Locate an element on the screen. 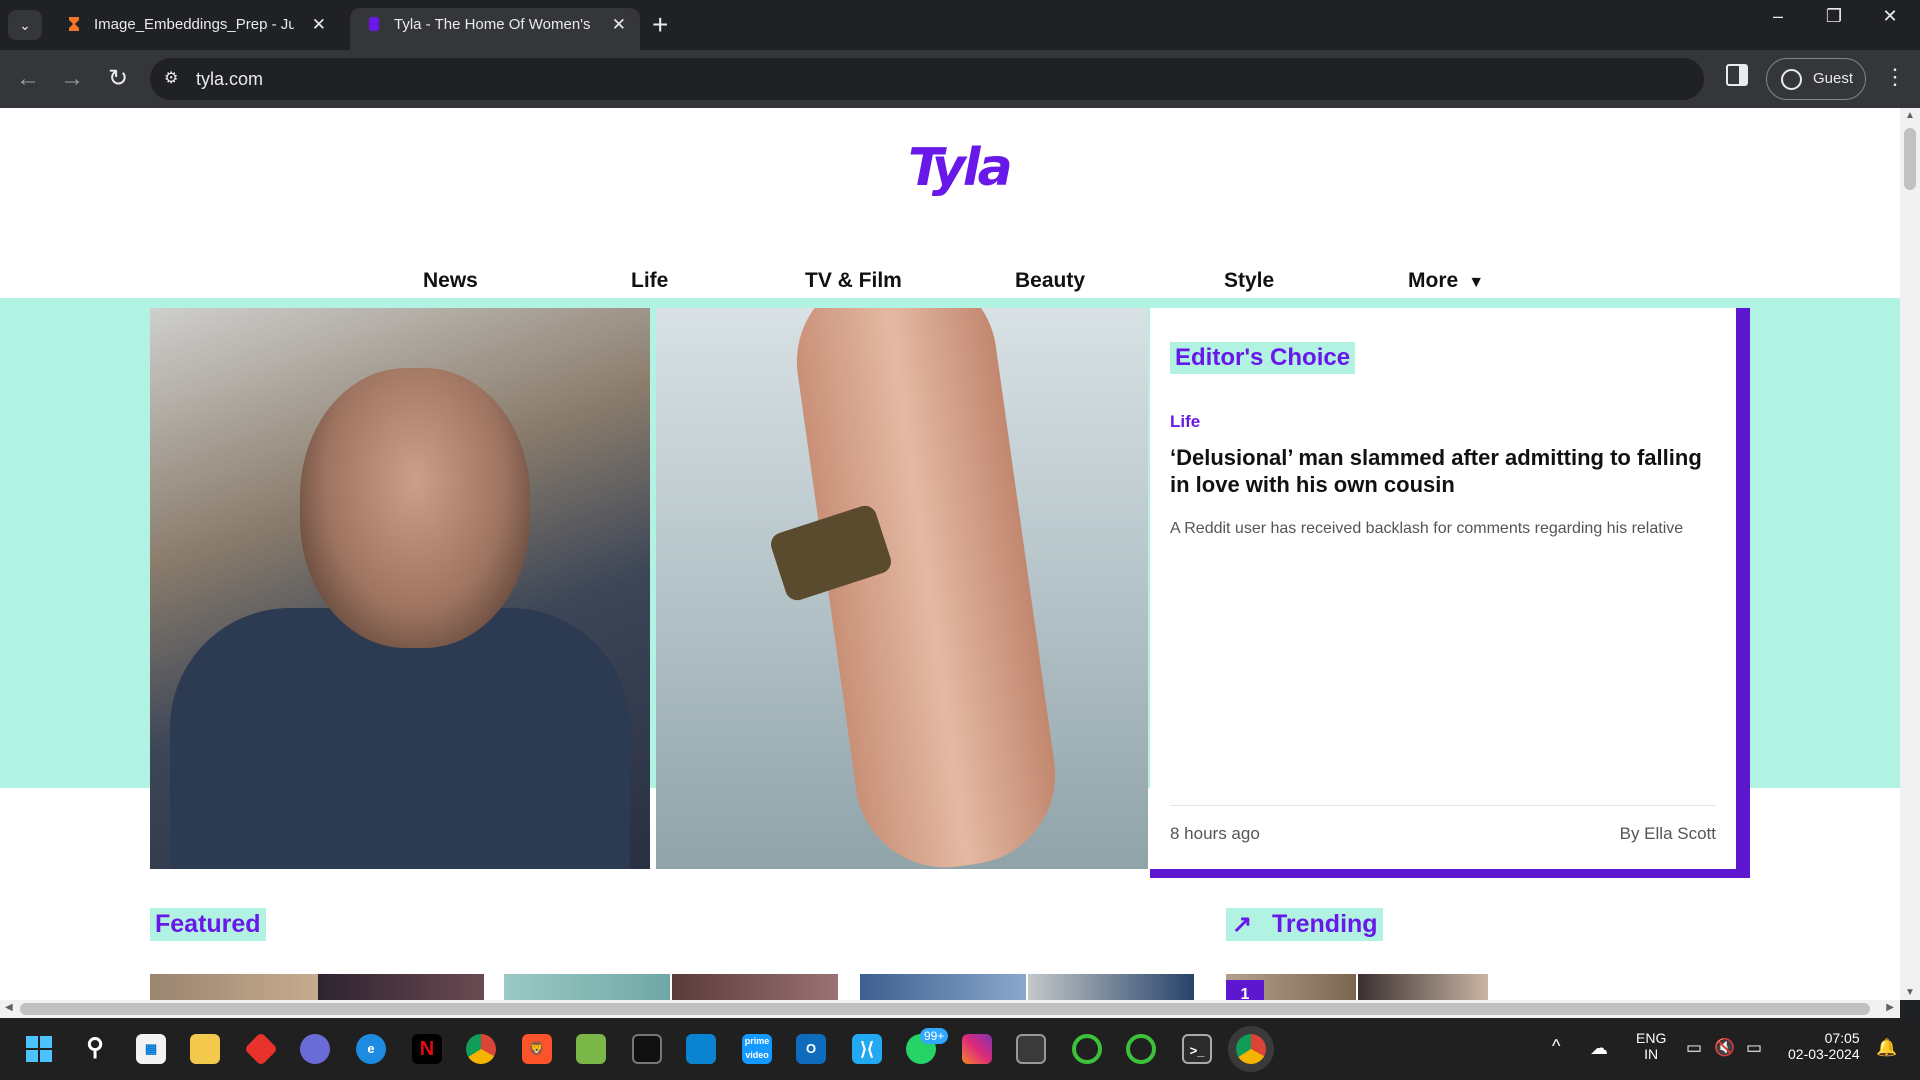 This screenshot has height=1080, width=1920. browser-menu-icon: ⋮ is located at coordinates (1895, 77).